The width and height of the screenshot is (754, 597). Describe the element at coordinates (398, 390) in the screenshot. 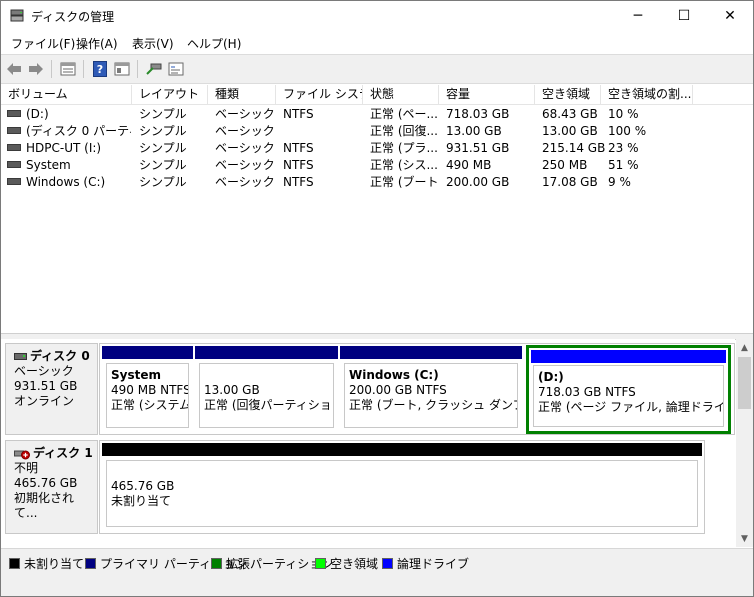

I see `partition-size: 200.00 GB NTFS` at that location.